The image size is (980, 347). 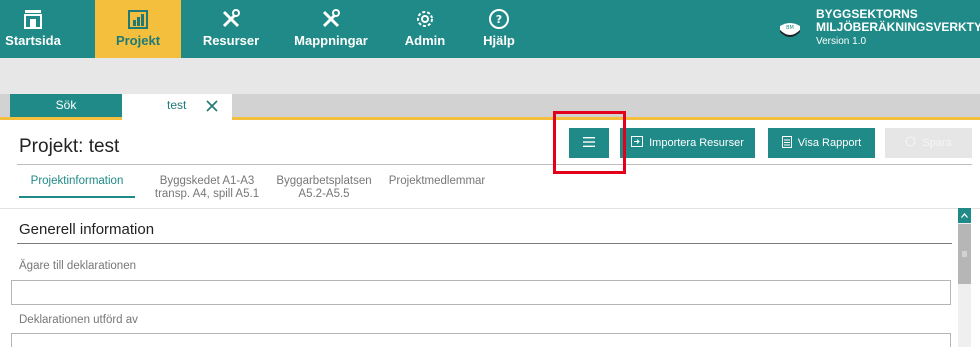 I want to click on brand-logo: BM, so click(x=790, y=29).